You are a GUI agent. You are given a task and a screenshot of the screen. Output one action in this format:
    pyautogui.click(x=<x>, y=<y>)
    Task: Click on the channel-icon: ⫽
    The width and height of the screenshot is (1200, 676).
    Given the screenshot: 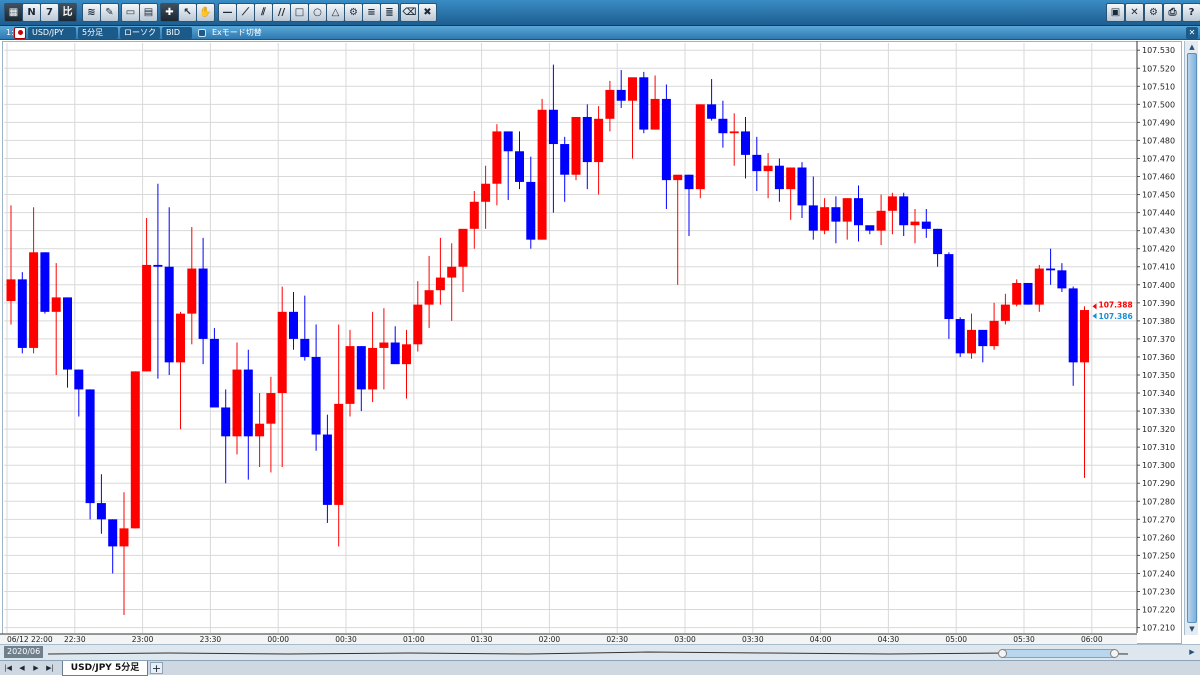 What is the action you would take?
    pyautogui.click(x=263, y=12)
    